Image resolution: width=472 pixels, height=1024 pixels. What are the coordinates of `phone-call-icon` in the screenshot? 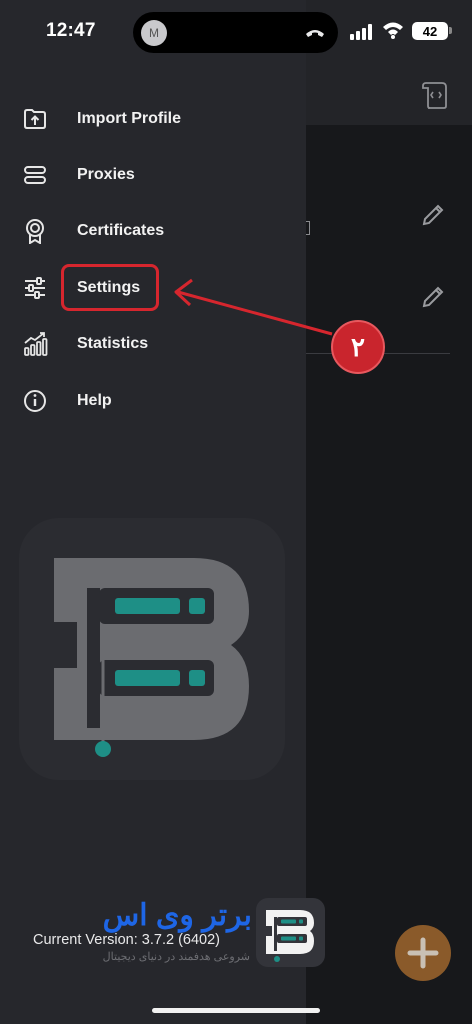 It's located at (315, 33).